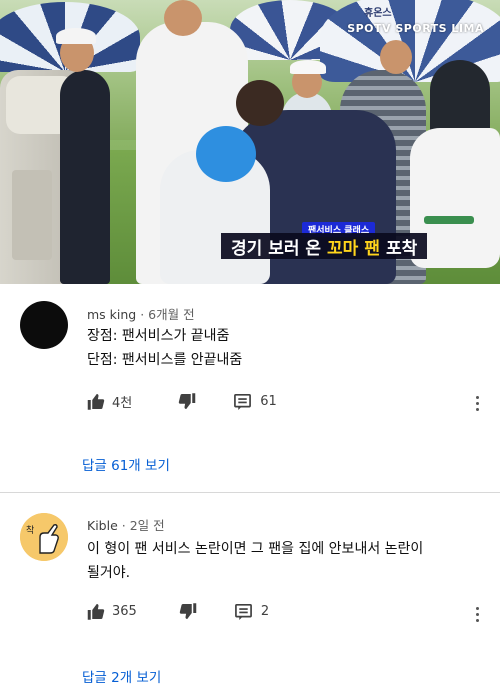  What do you see at coordinates (255, 549) in the screenshot?
I see `comment-line: 이 형이 팬 서비스 논란이면 그 팬을 집에 안보내서 논란이` at bounding box center [255, 549].